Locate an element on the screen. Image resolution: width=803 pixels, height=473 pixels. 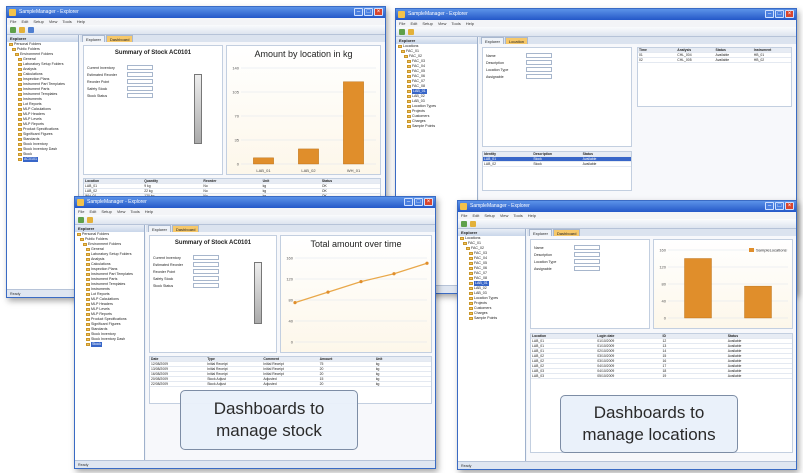
table-row: LAB_02 Stock Available is located at coordinates (557, 164).